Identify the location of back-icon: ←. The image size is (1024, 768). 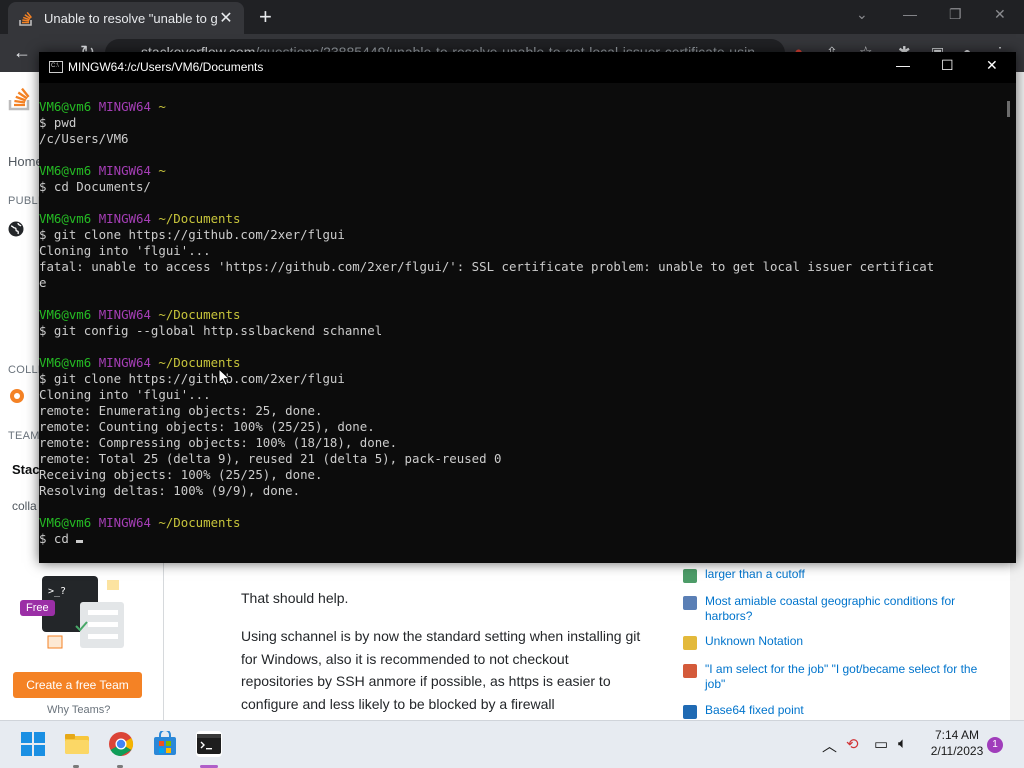
(22, 52).